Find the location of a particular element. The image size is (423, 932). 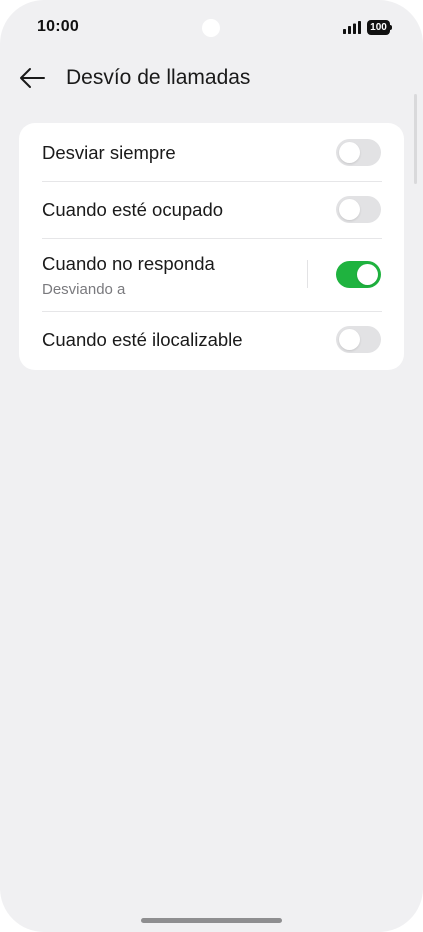

toggle-switch-unreachable is located at coordinates (358, 339).